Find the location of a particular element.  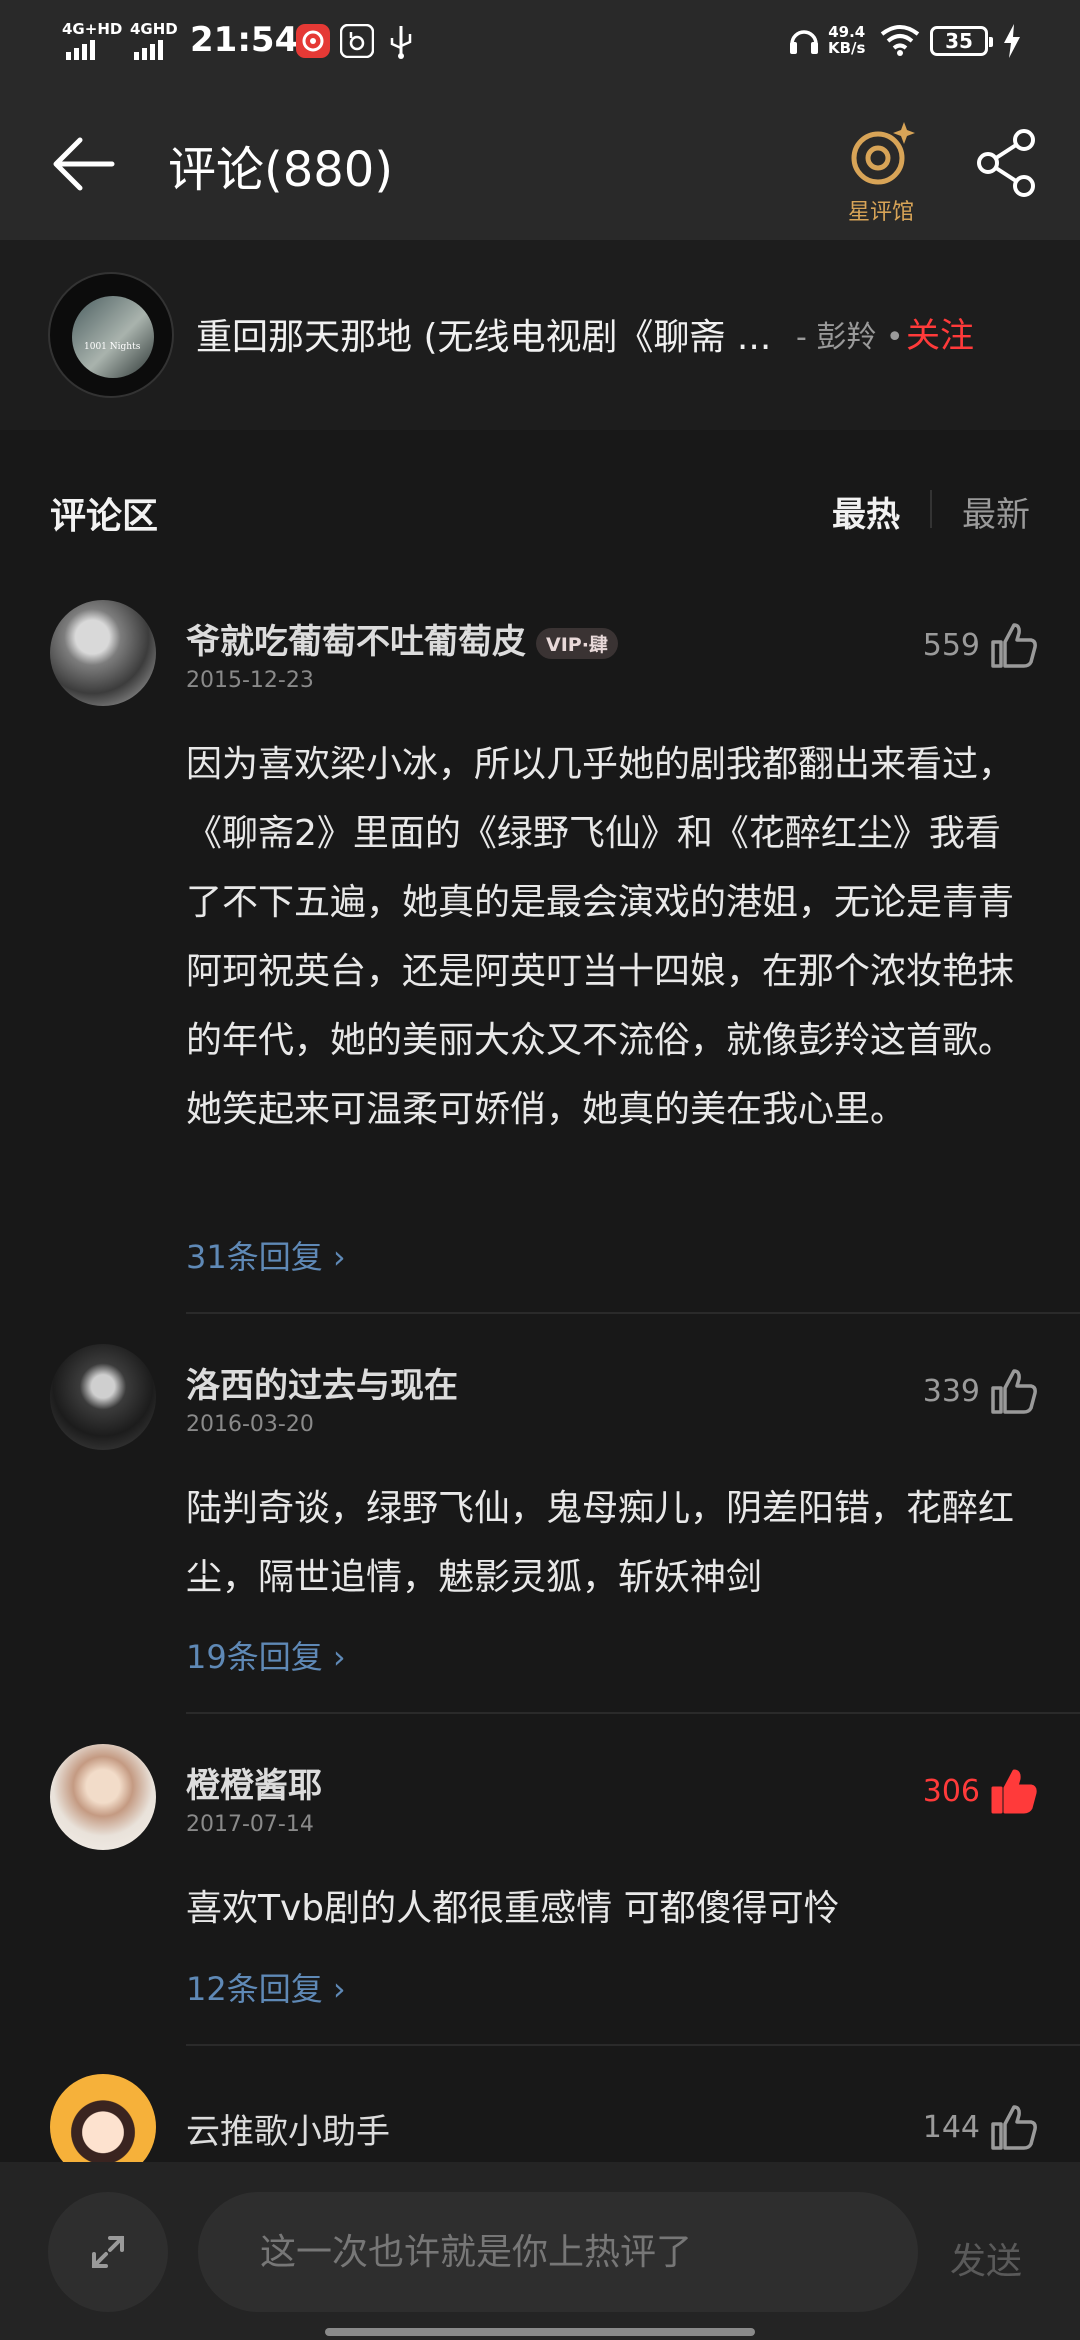

replies-count: 12条回复 is located at coordinates (254, 1989).